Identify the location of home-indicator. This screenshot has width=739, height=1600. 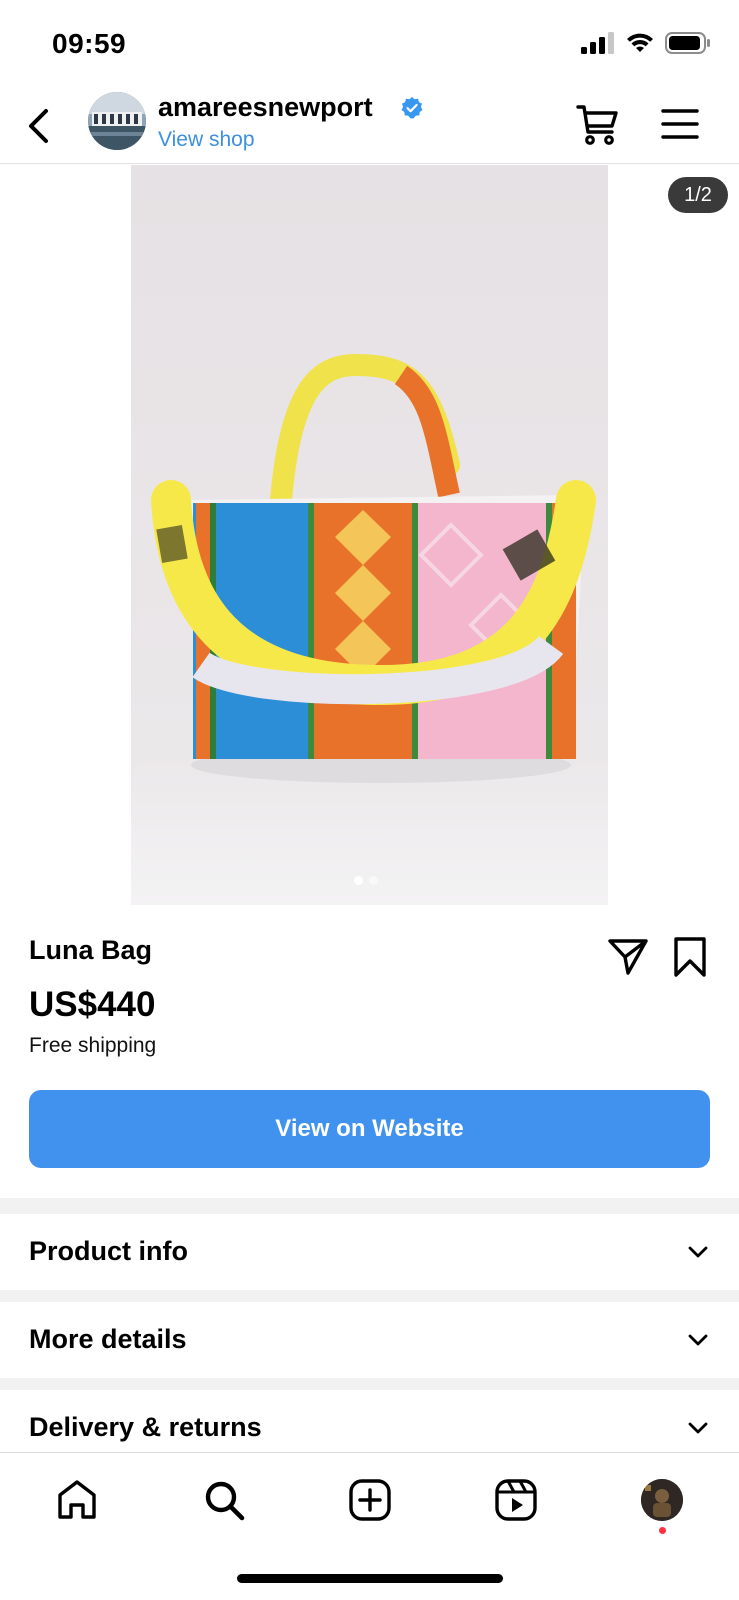
(370, 1578).